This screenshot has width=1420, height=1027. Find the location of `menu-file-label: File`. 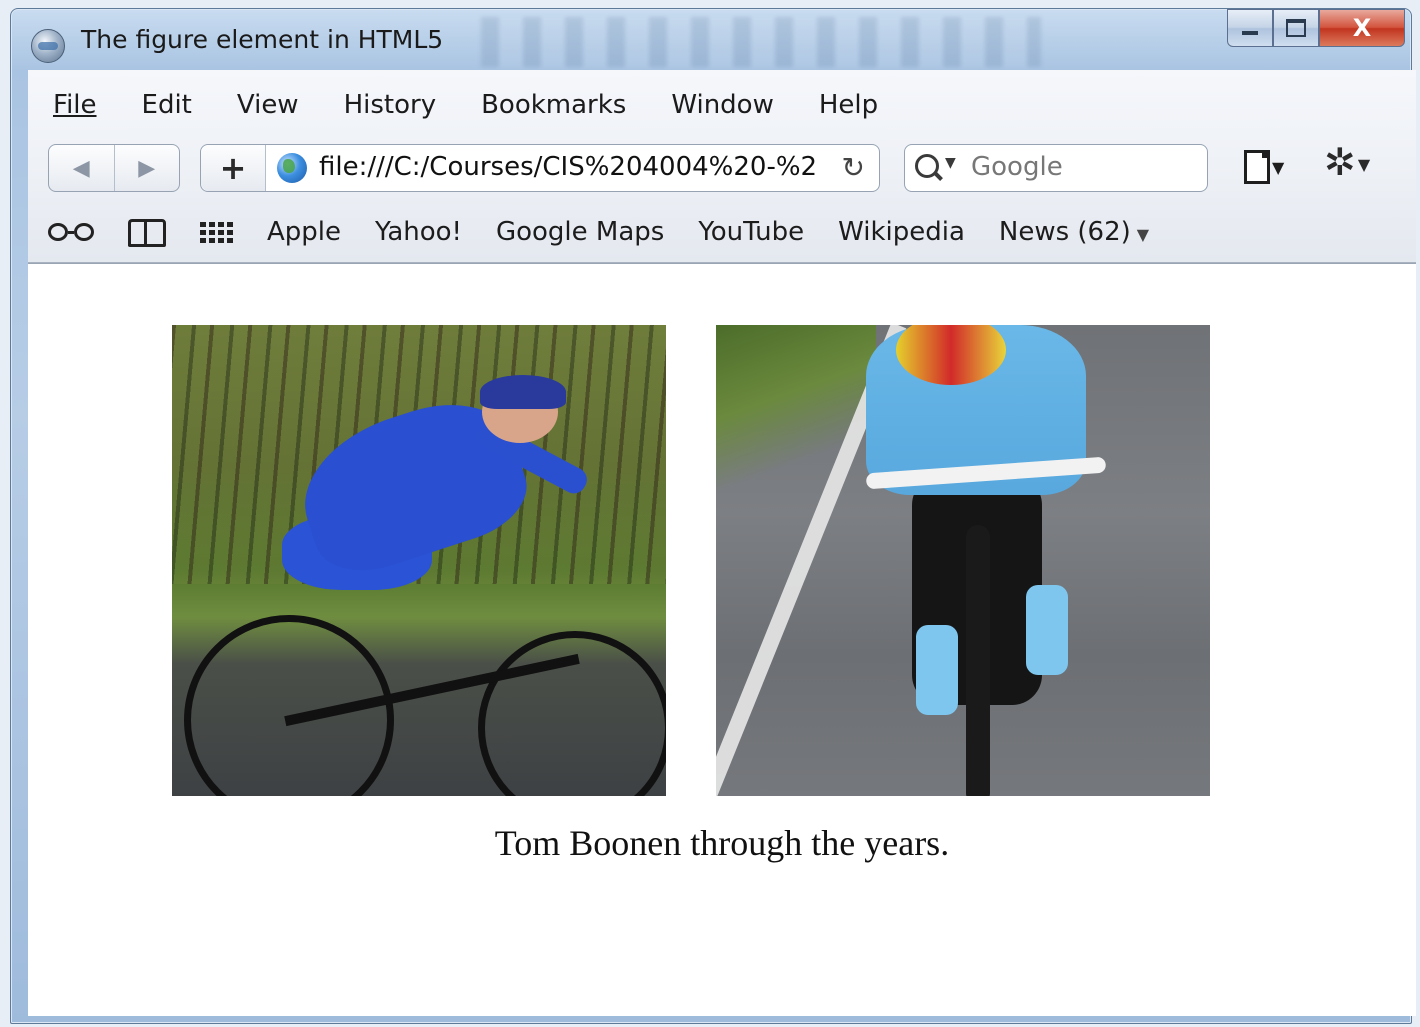

menu-file-label: File is located at coordinates (75, 105).